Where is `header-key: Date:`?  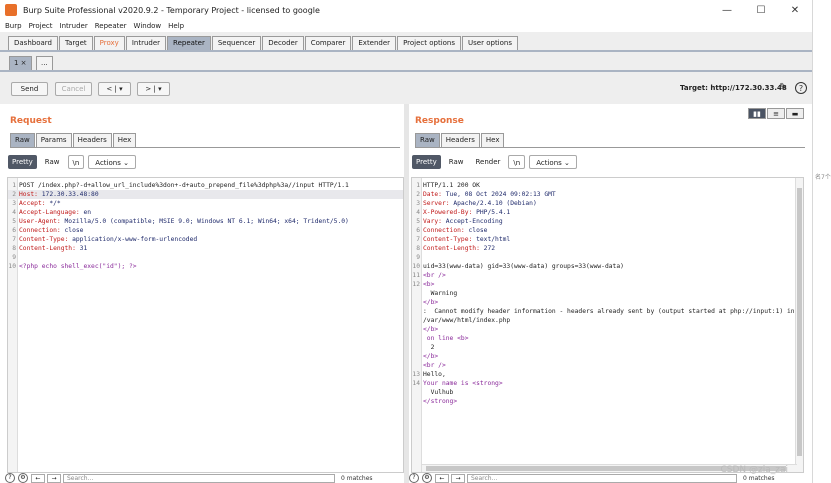 header-key: Date: is located at coordinates (434, 194).